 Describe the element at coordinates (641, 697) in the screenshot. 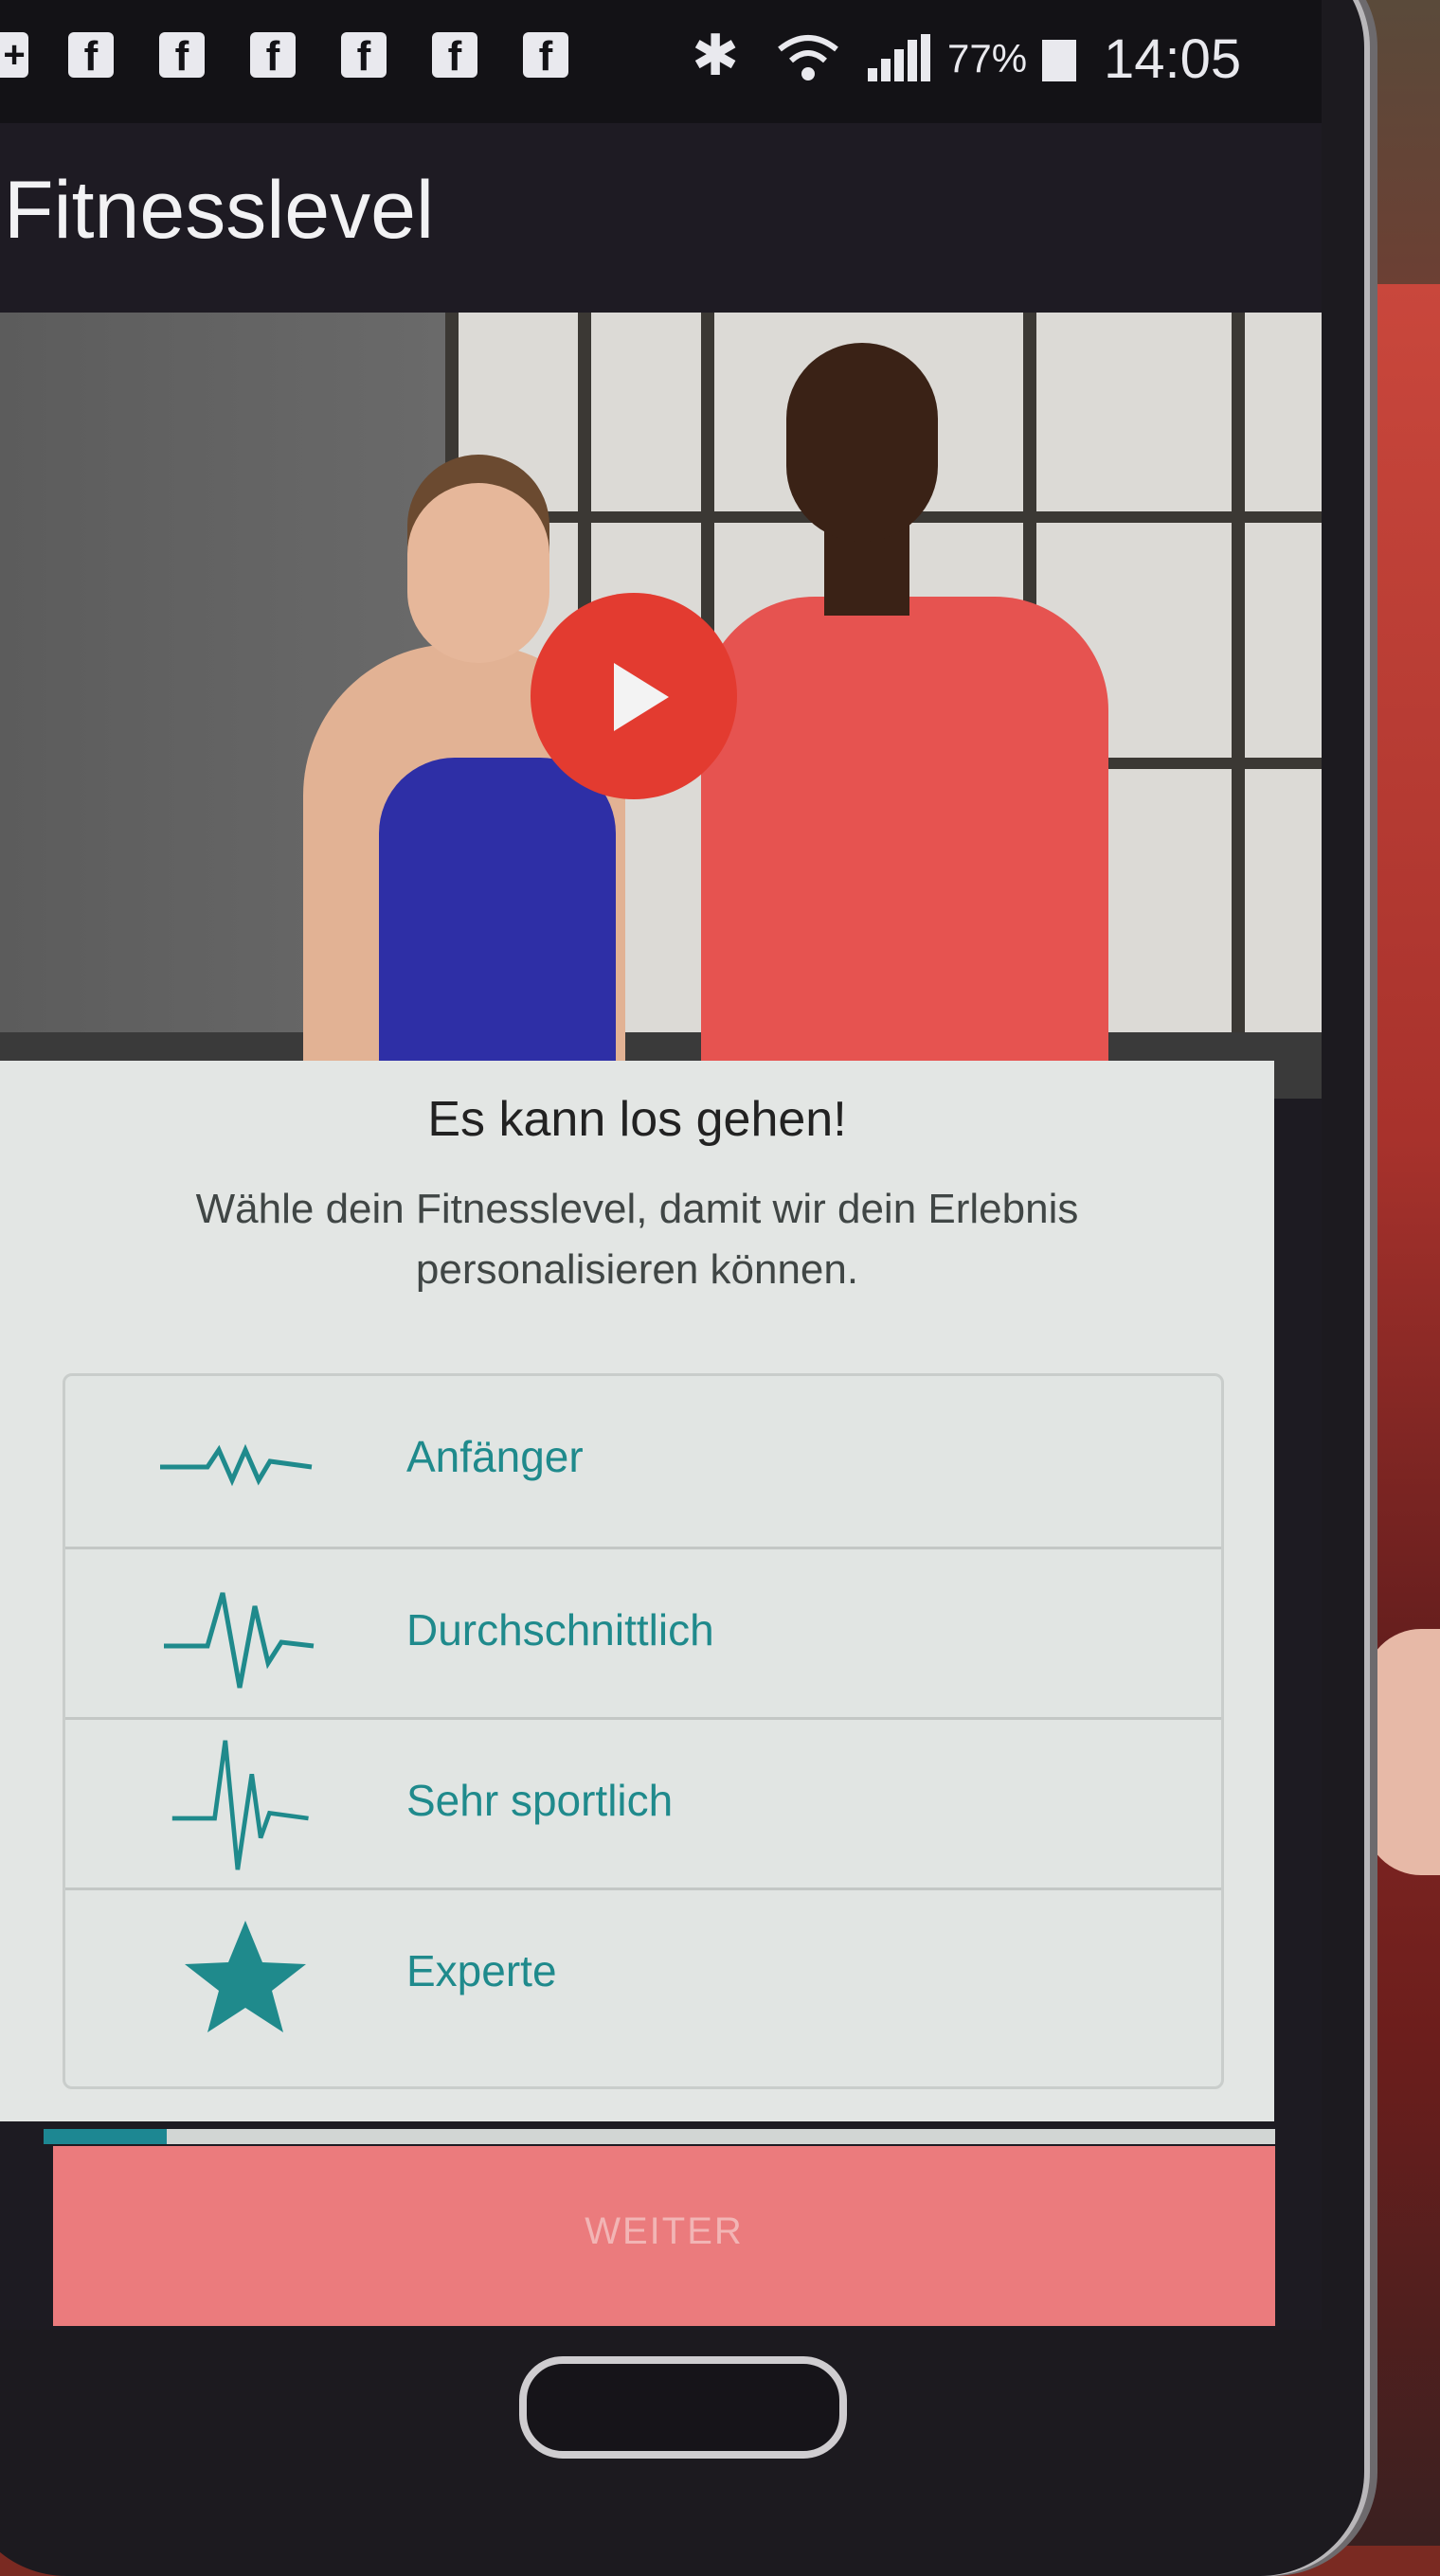

I see `play-icon` at that location.